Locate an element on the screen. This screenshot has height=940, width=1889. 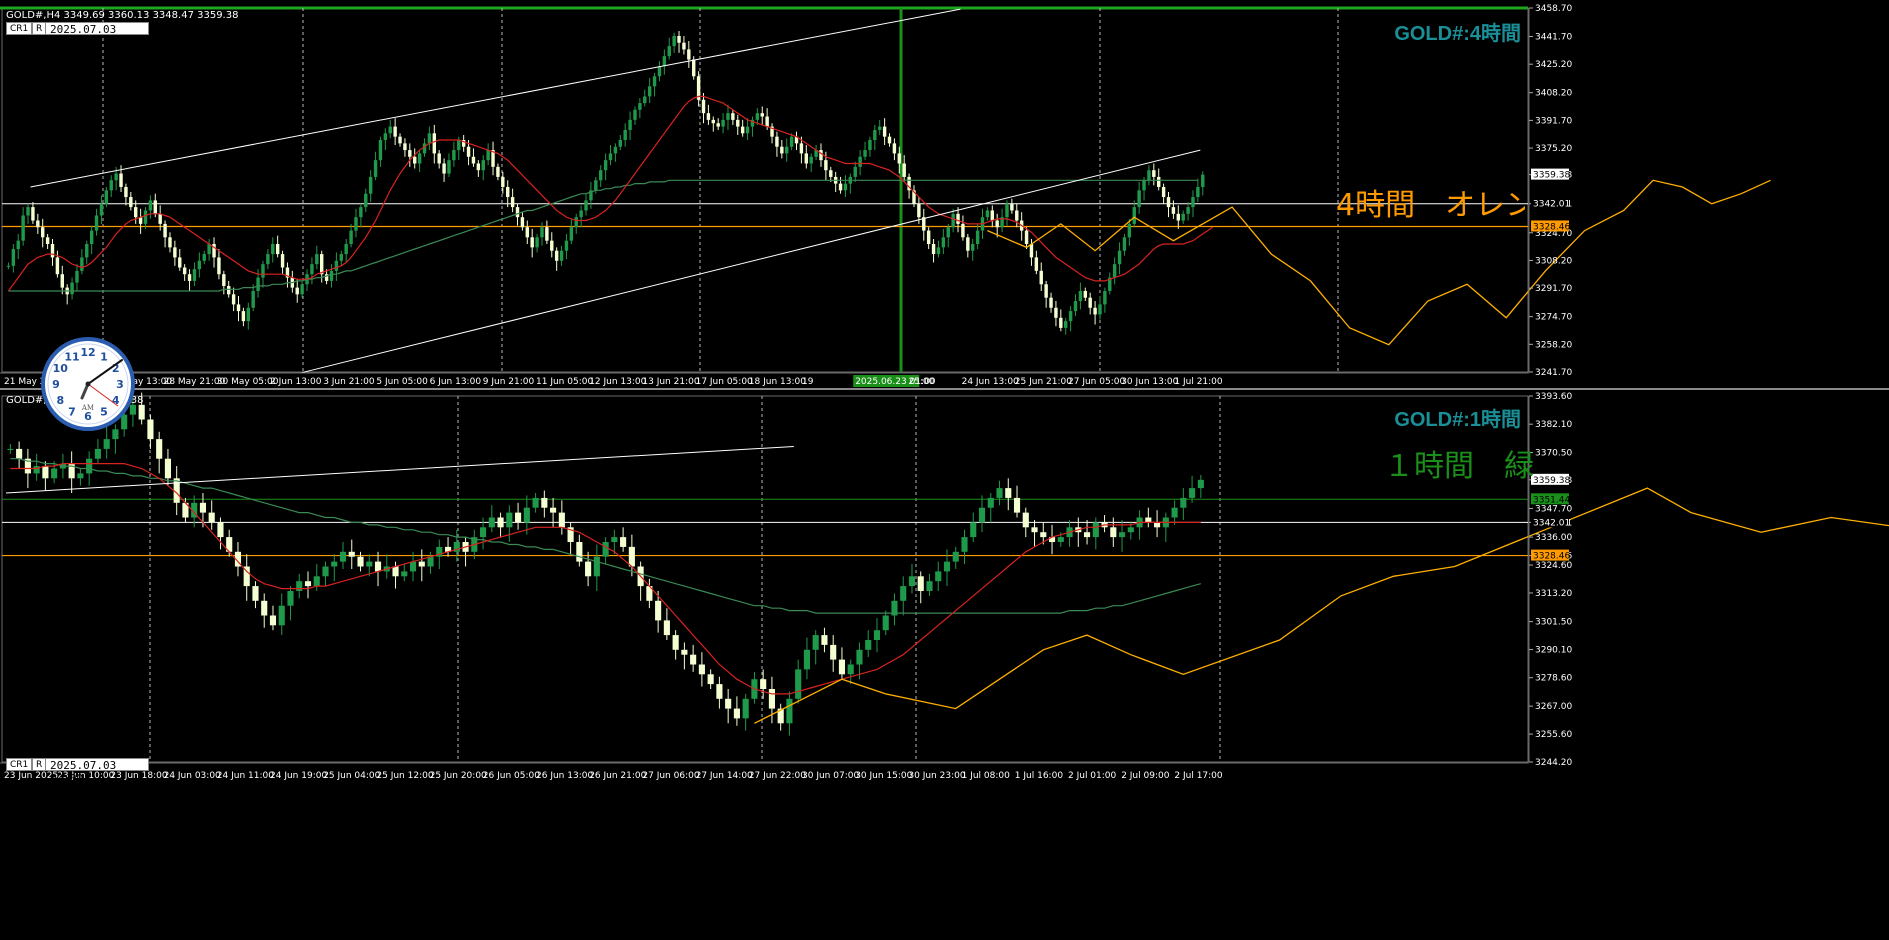
h1-cr1-button: CR1 is located at coordinates (19, 764).